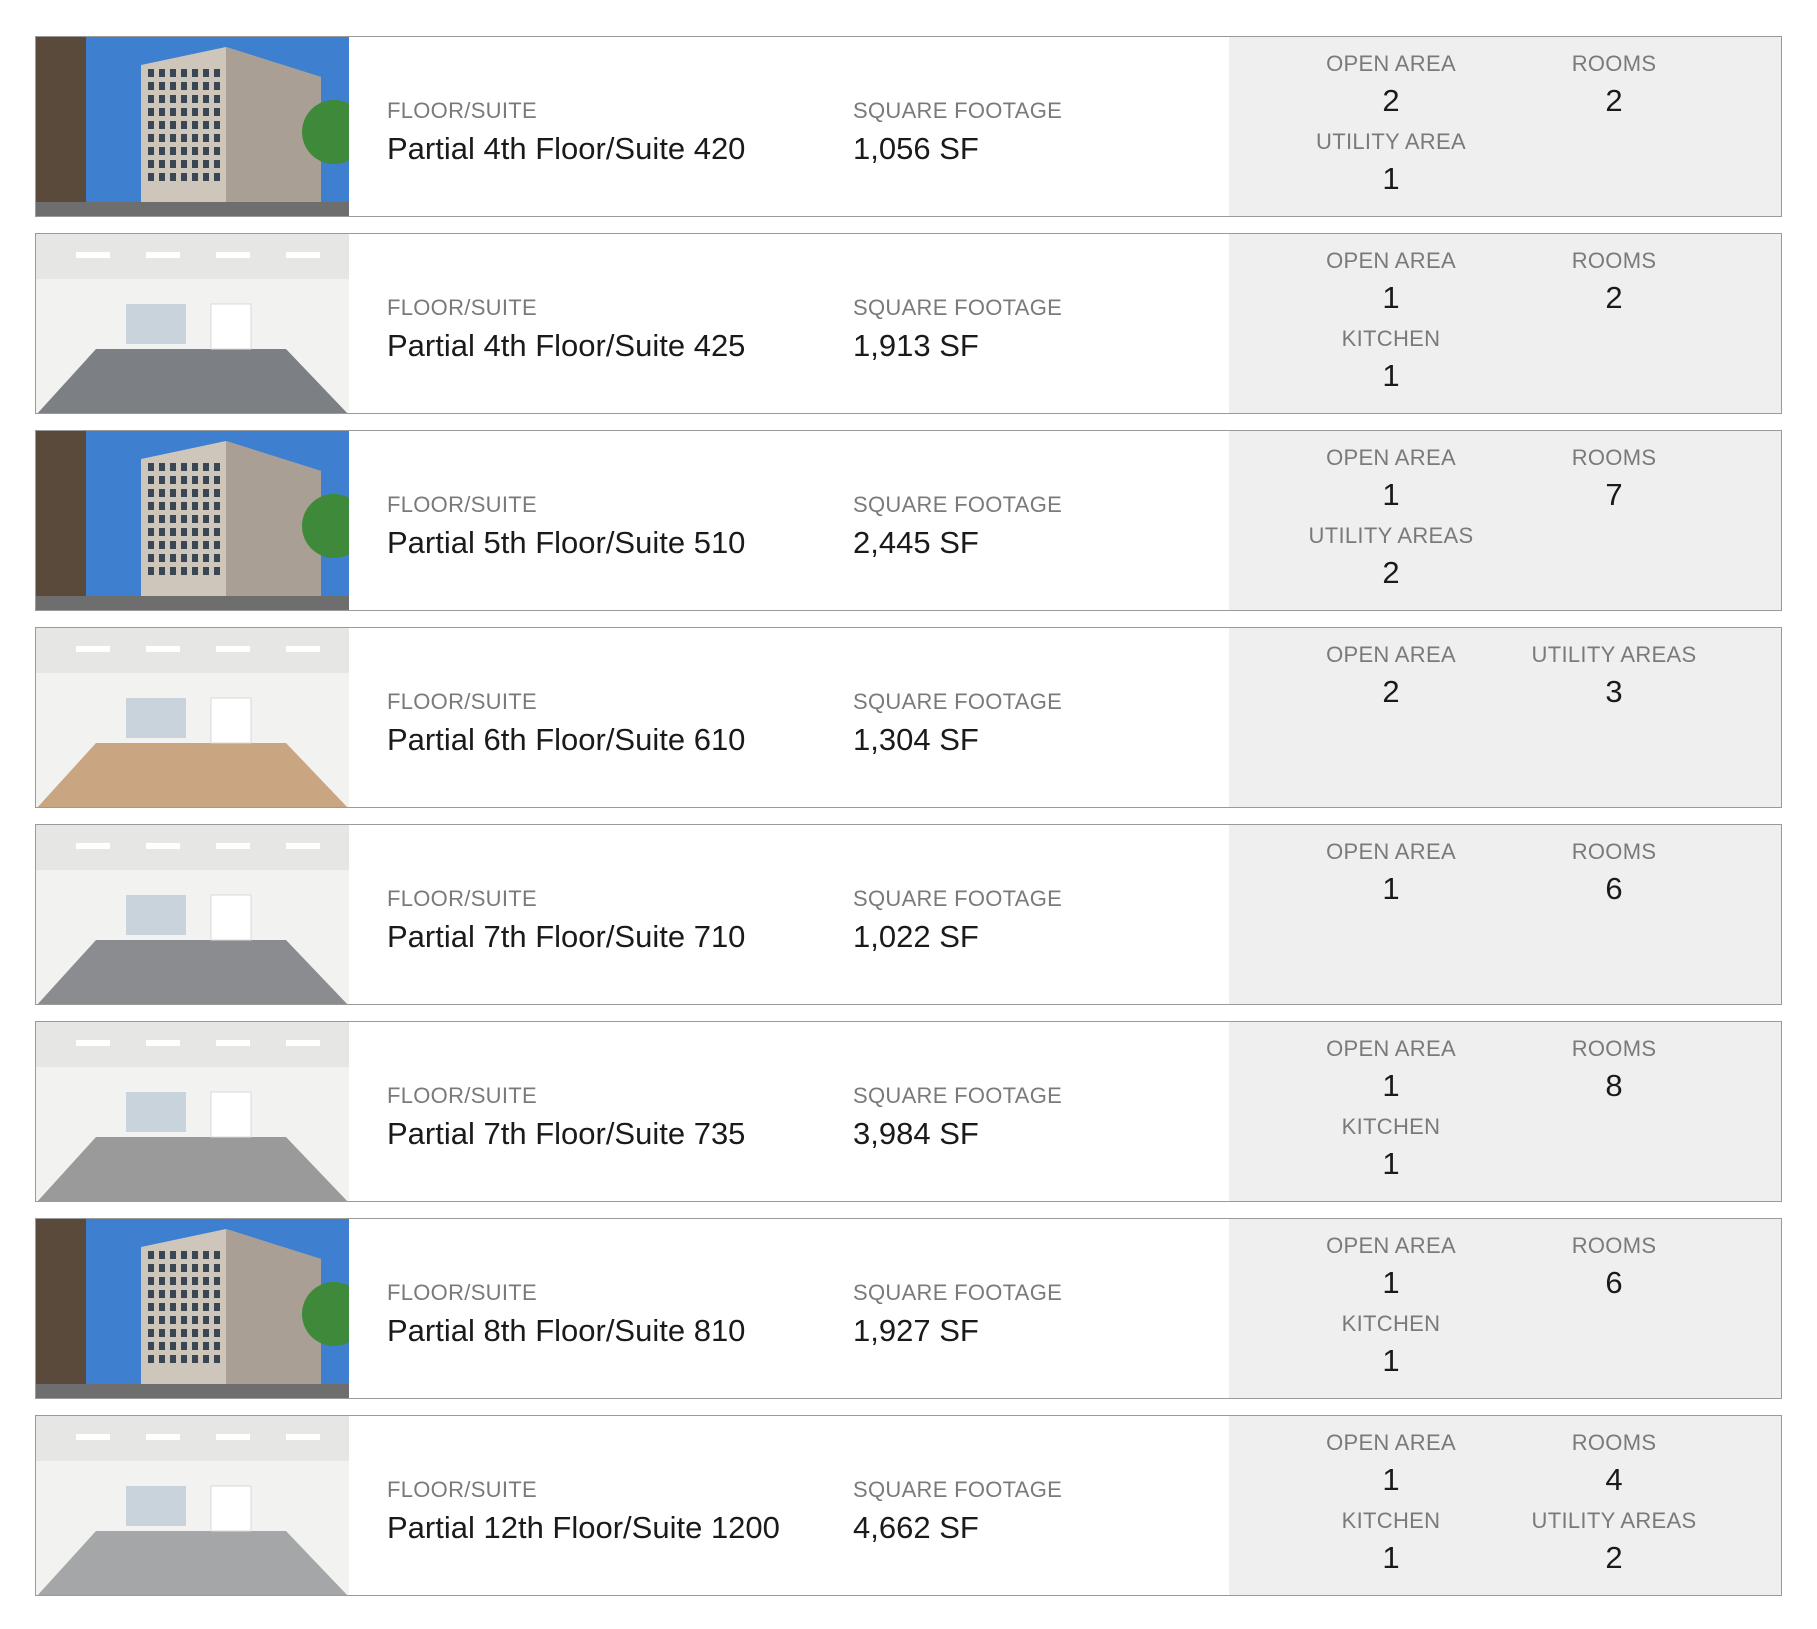  Describe the element at coordinates (583, 1527) in the screenshot. I see `floor-suite-value: Partial 12th Floor/Suite 1200` at that location.